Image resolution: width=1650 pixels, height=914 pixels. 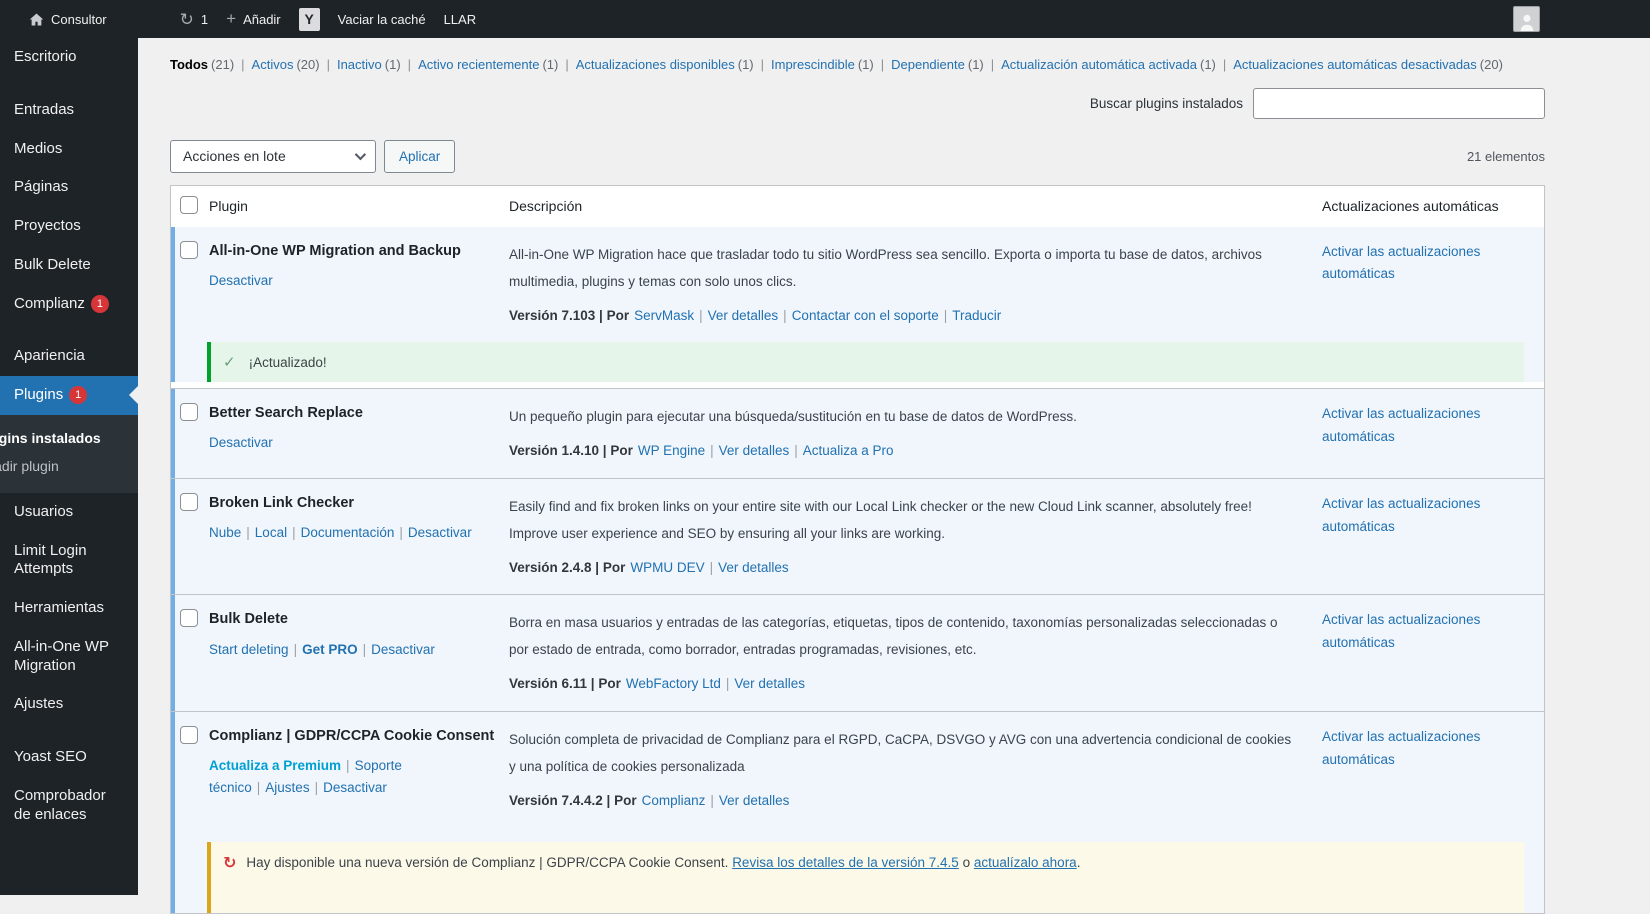 What do you see at coordinates (287, 787) in the screenshot?
I see `settings-link: Ajustes` at bounding box center [287, 787].